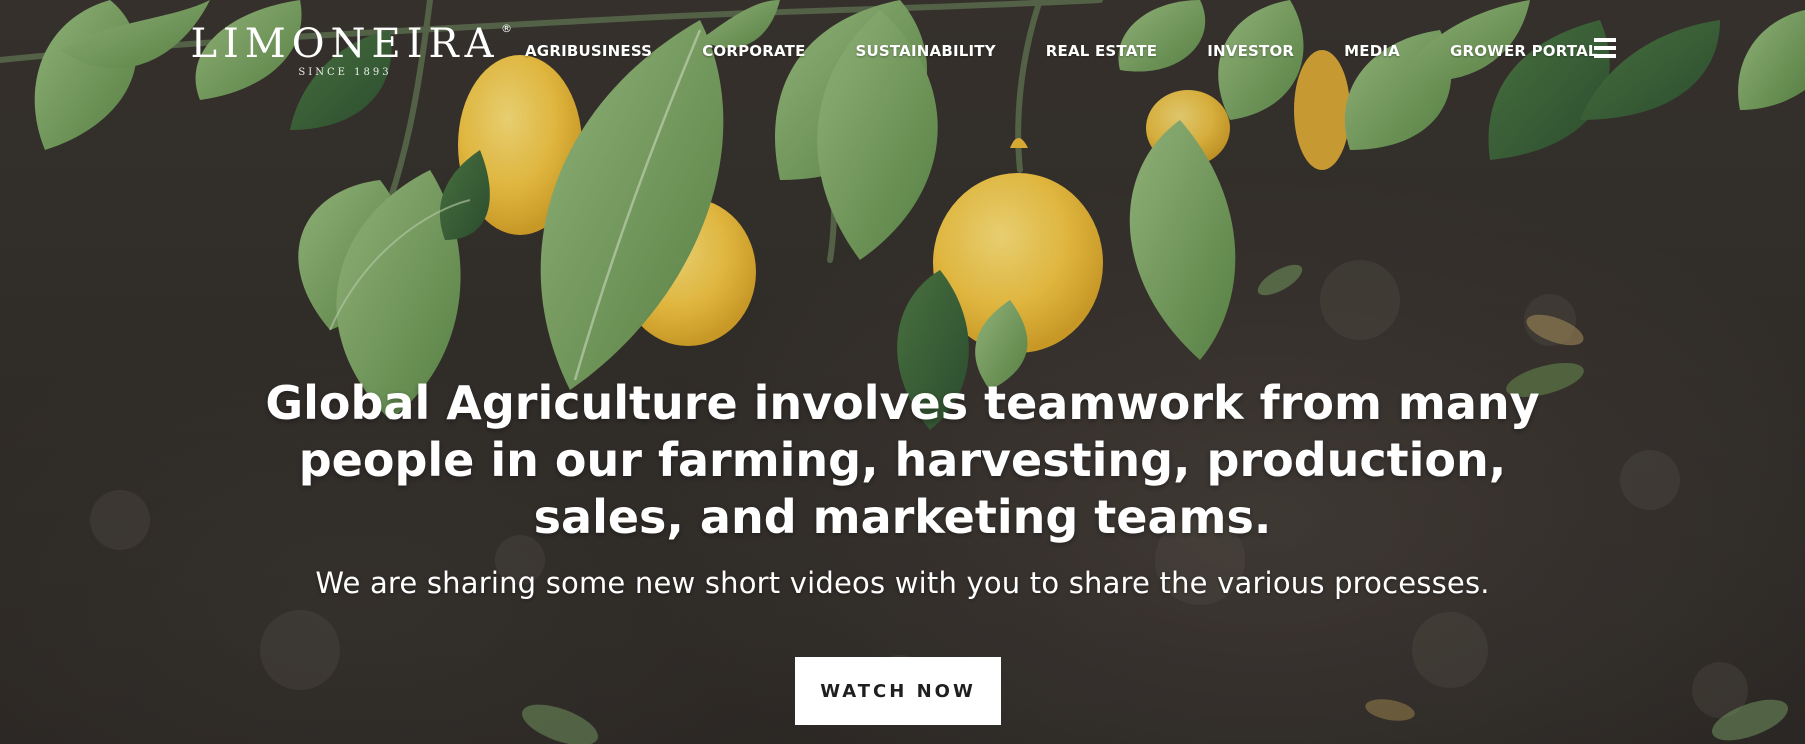 The image size is (1805, 744). What do you see at coordinates (345, 72) in the screenshot?
I see `logo-since-text: SINCE 1893` at bounding box center [345, 72].